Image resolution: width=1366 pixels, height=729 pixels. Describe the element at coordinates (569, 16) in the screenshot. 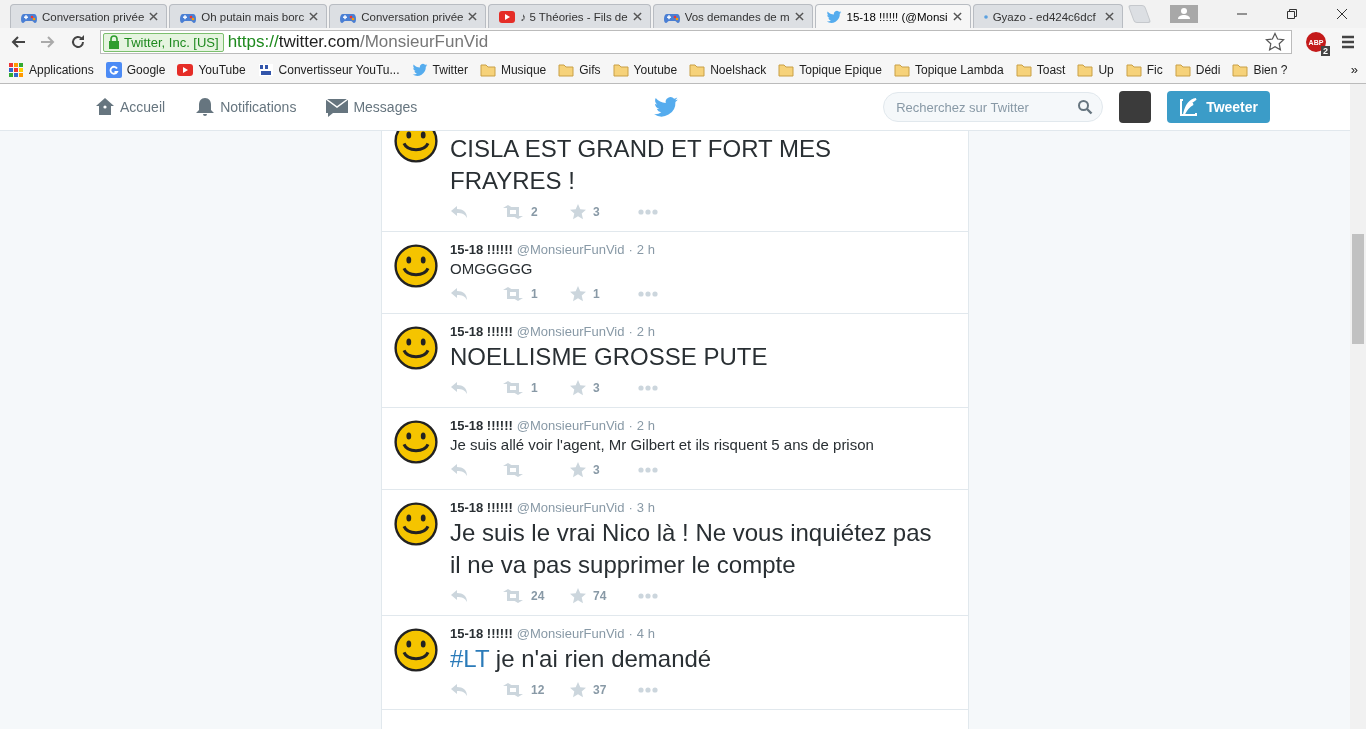

I see `browser-tab: ♪ 5 Théories - Fils de` at that location.